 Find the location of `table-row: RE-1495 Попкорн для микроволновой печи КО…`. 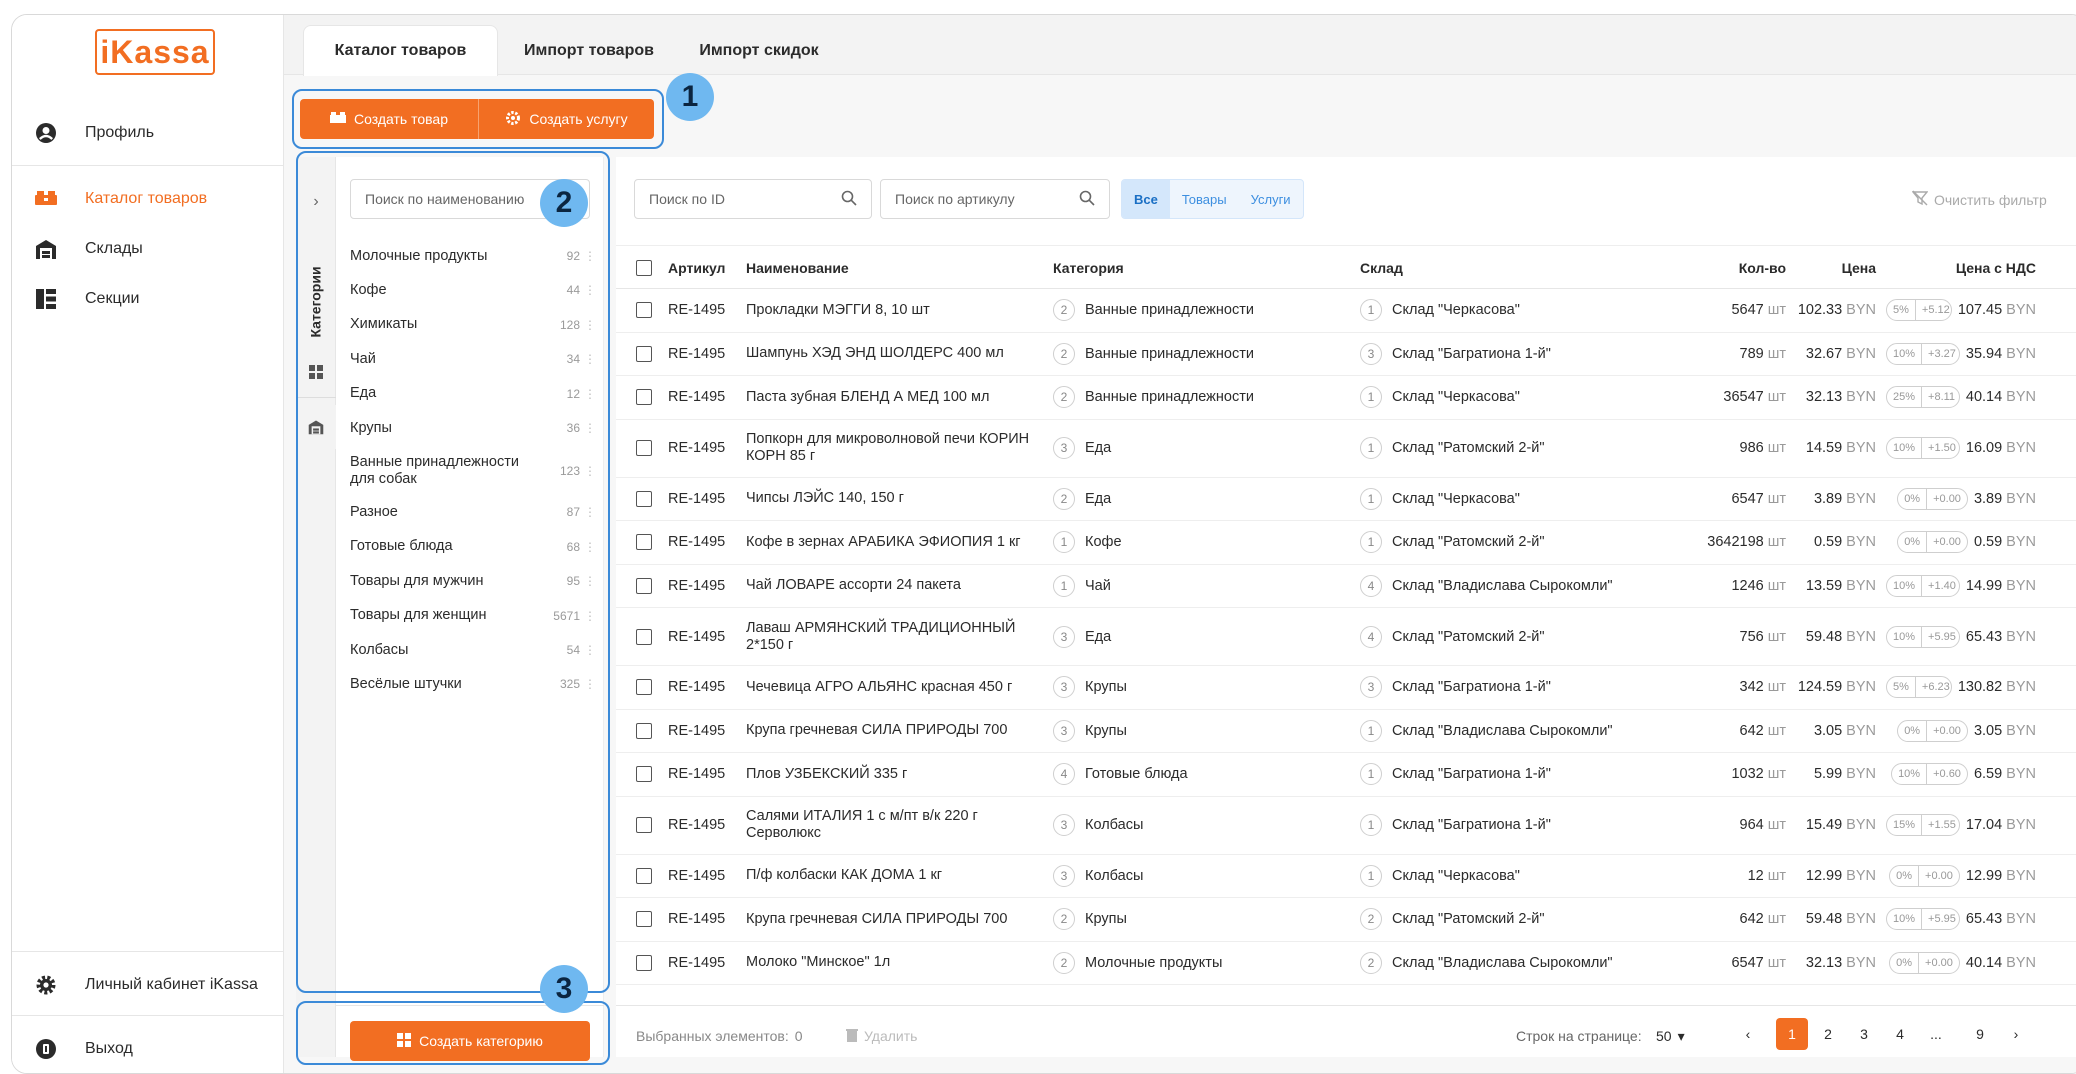

table-row: RE-1495 Попкорн для микроволновой печи КО… is located at coordinates (1346, 449).